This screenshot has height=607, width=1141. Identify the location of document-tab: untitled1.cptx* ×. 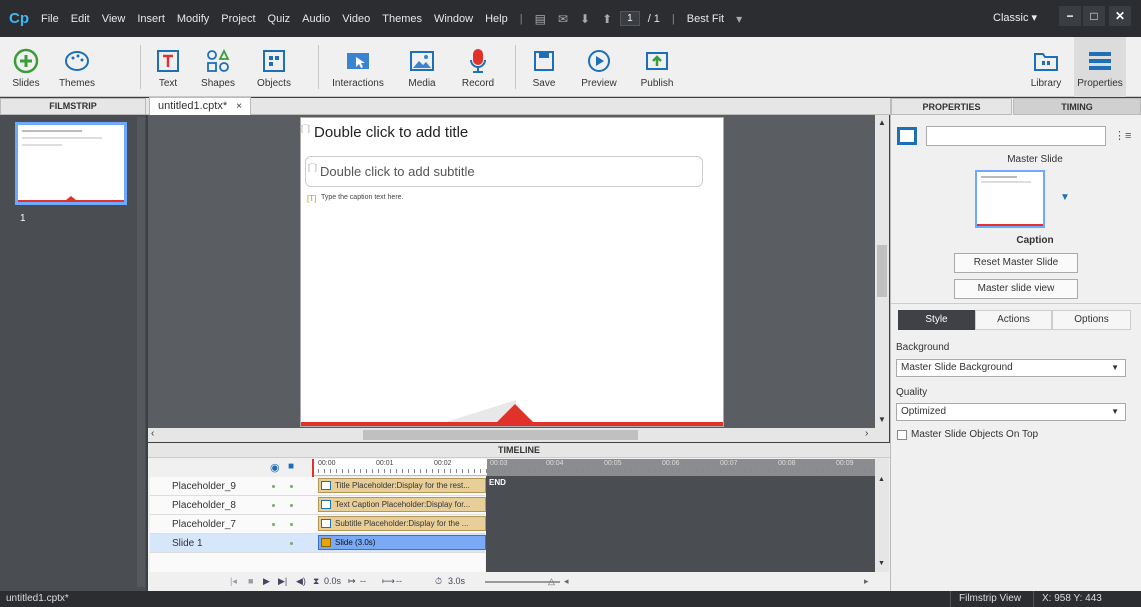
(200, 106).